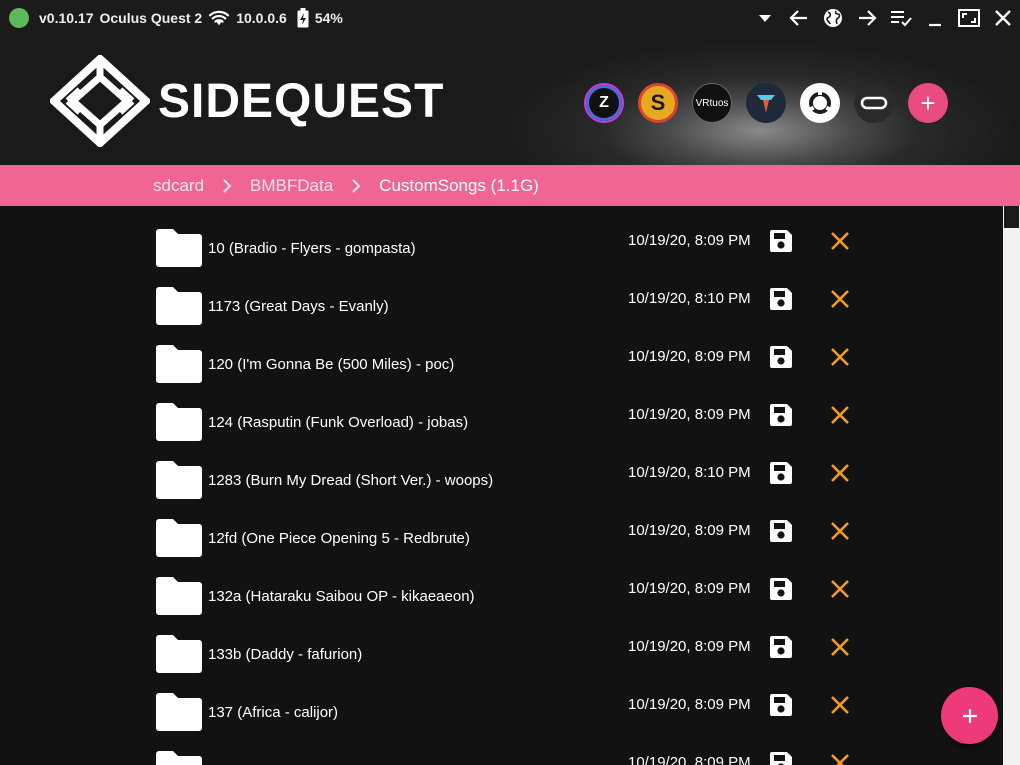 The height and width of the screenshot is (765, 1020). What do you see at coordinates (303, 18) in the screenshot?
I see `battery-charging-icon` at bounding box center [303, 18].